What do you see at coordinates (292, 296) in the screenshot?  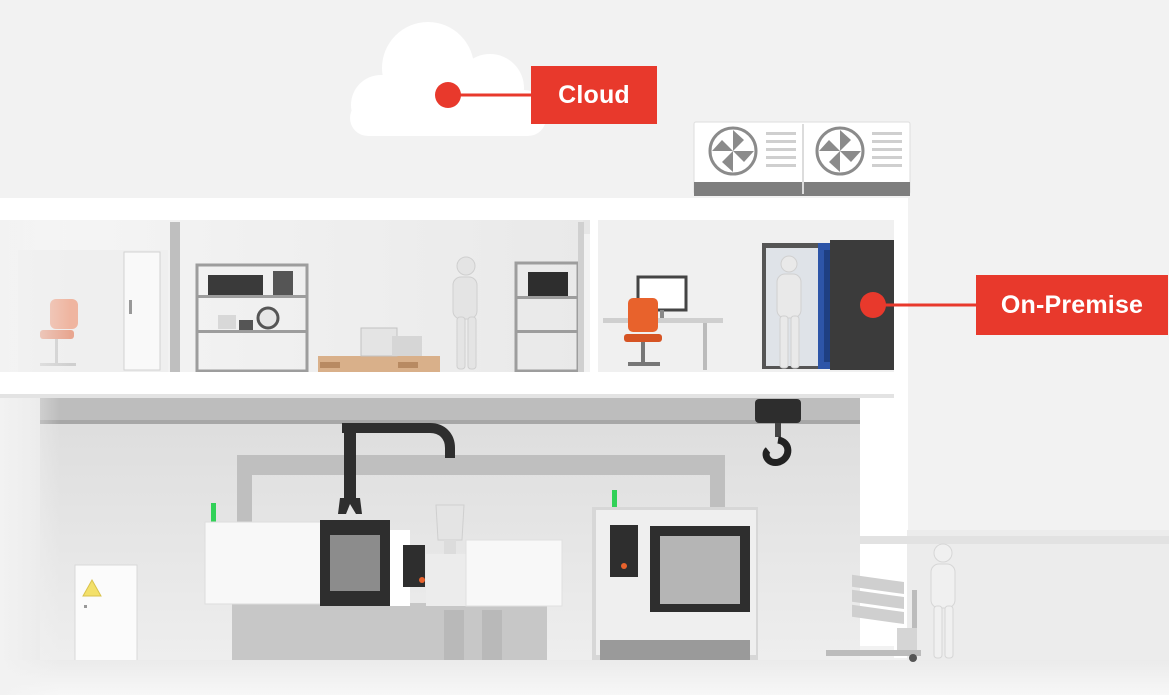 I see `upper-storage-room` at bounding box center [292, 296].